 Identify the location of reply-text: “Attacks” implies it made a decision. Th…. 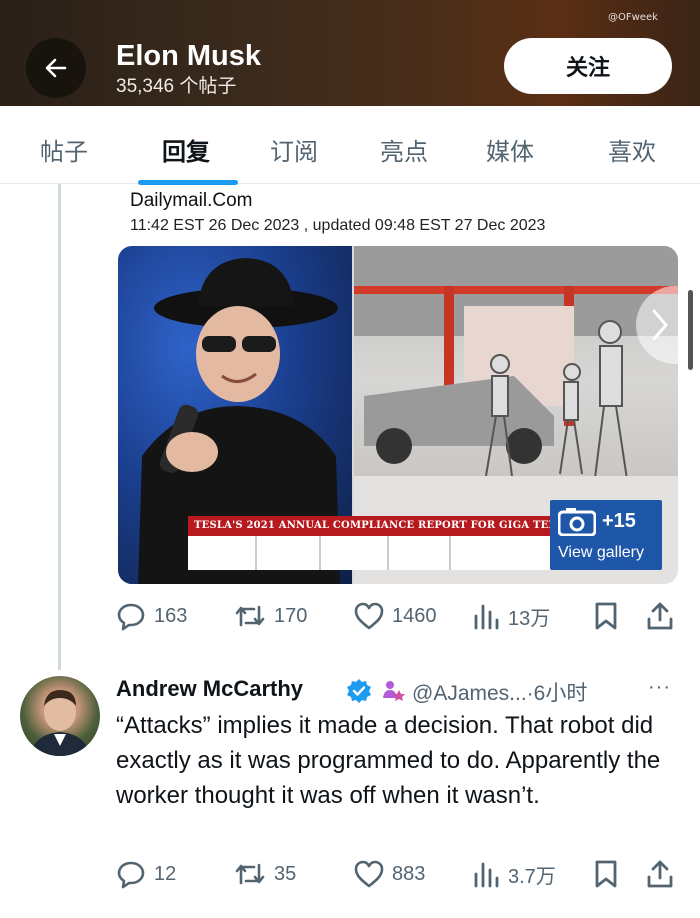
(388, 760).